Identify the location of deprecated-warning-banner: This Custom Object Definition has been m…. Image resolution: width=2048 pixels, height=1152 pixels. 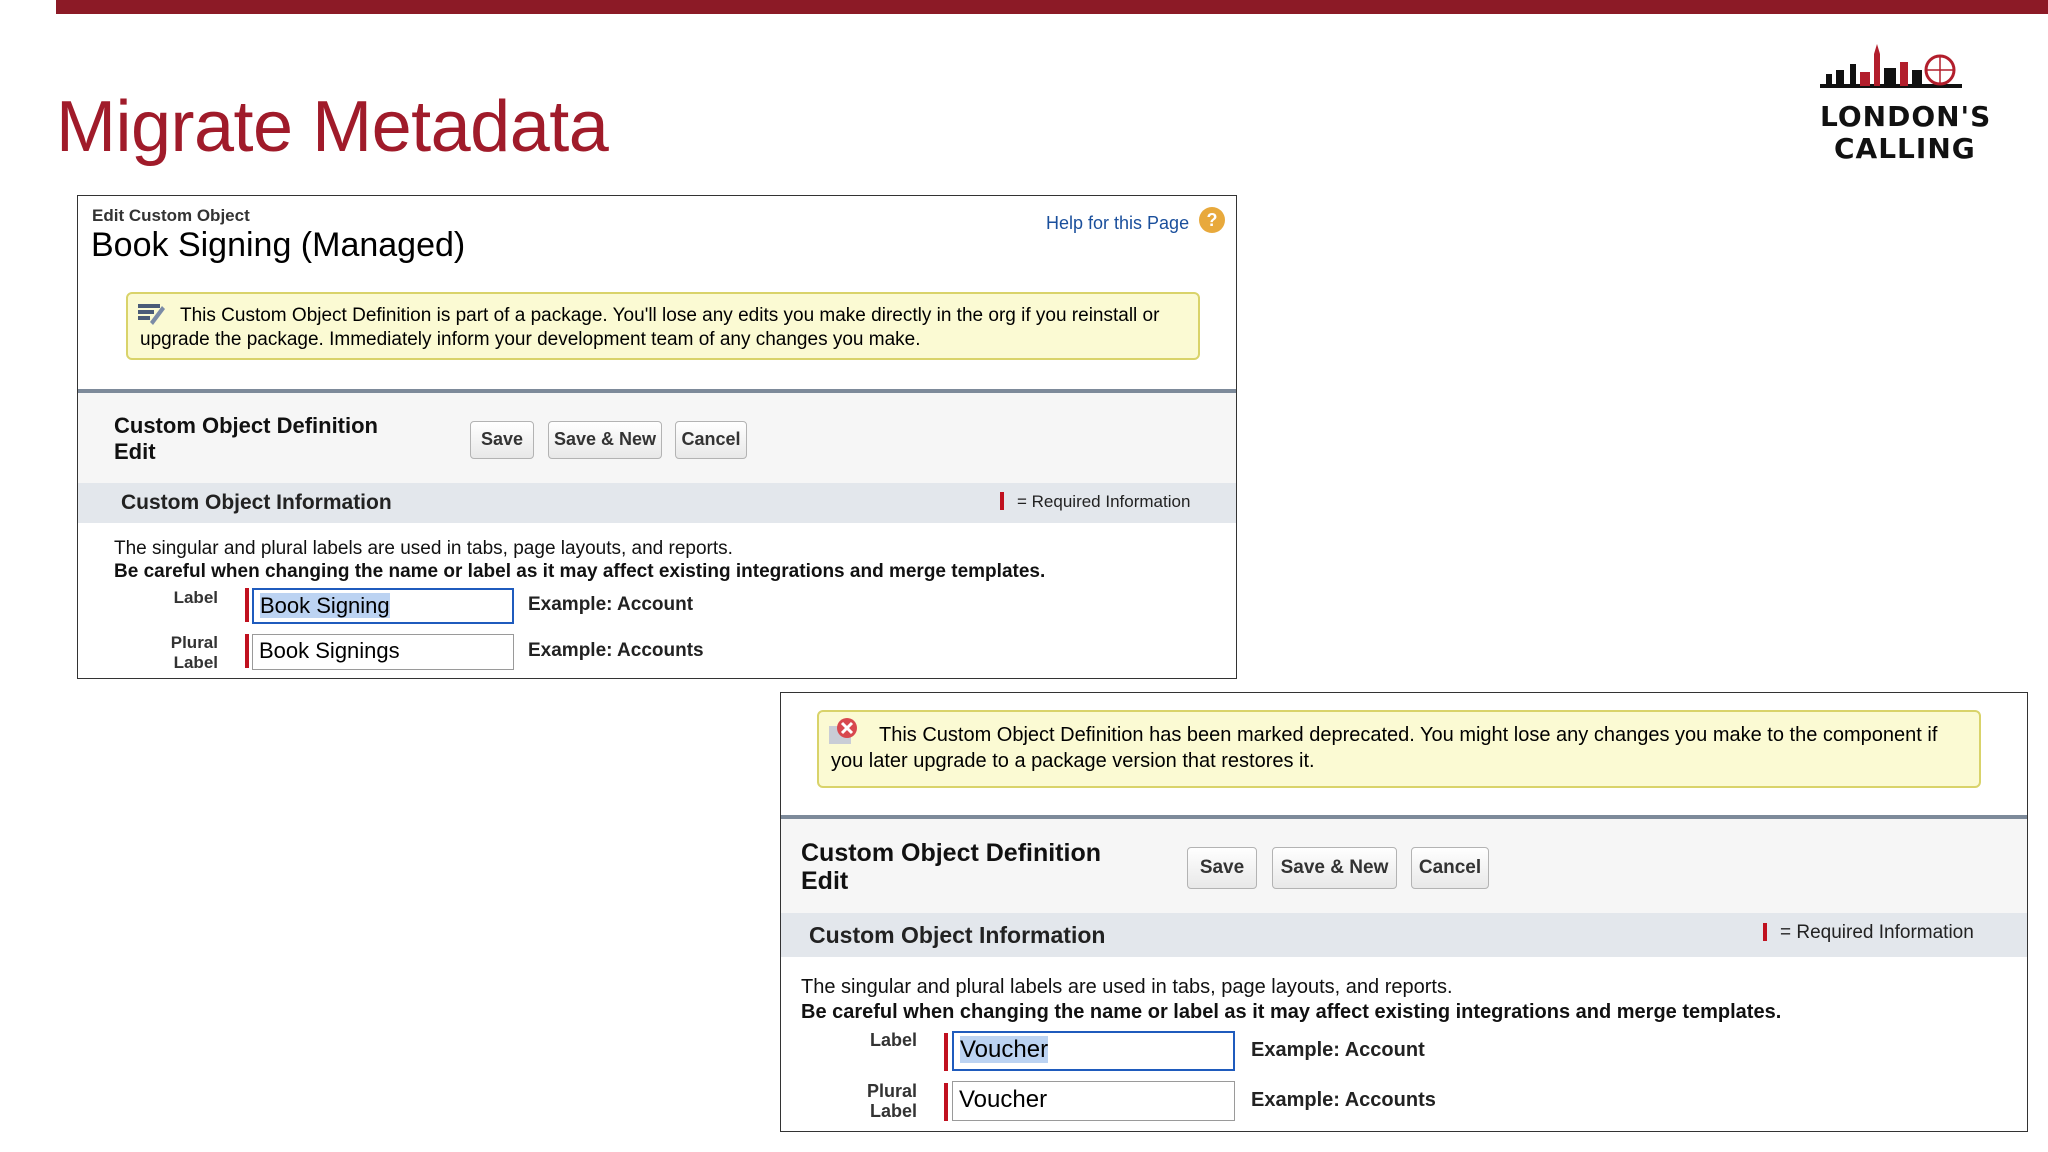
(1399, 749).